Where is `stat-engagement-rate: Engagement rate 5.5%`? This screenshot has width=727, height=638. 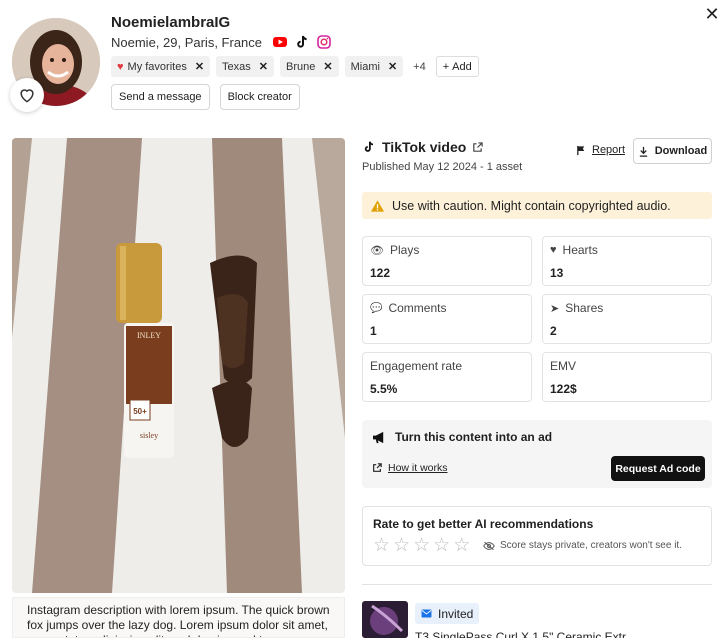 stat-engagement-rate: Engagement rate 5.5% is located at coordinates (447, 377).